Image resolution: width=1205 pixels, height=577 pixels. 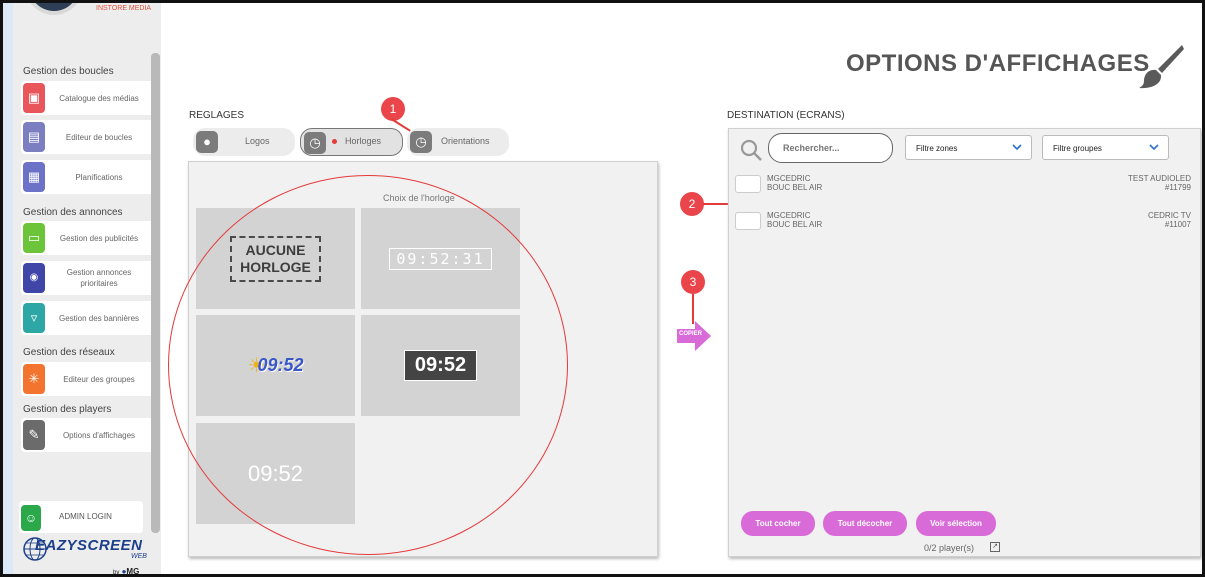 I want to click on screen-name: TEST AUDIOLED, so click(x=1159, y=178).